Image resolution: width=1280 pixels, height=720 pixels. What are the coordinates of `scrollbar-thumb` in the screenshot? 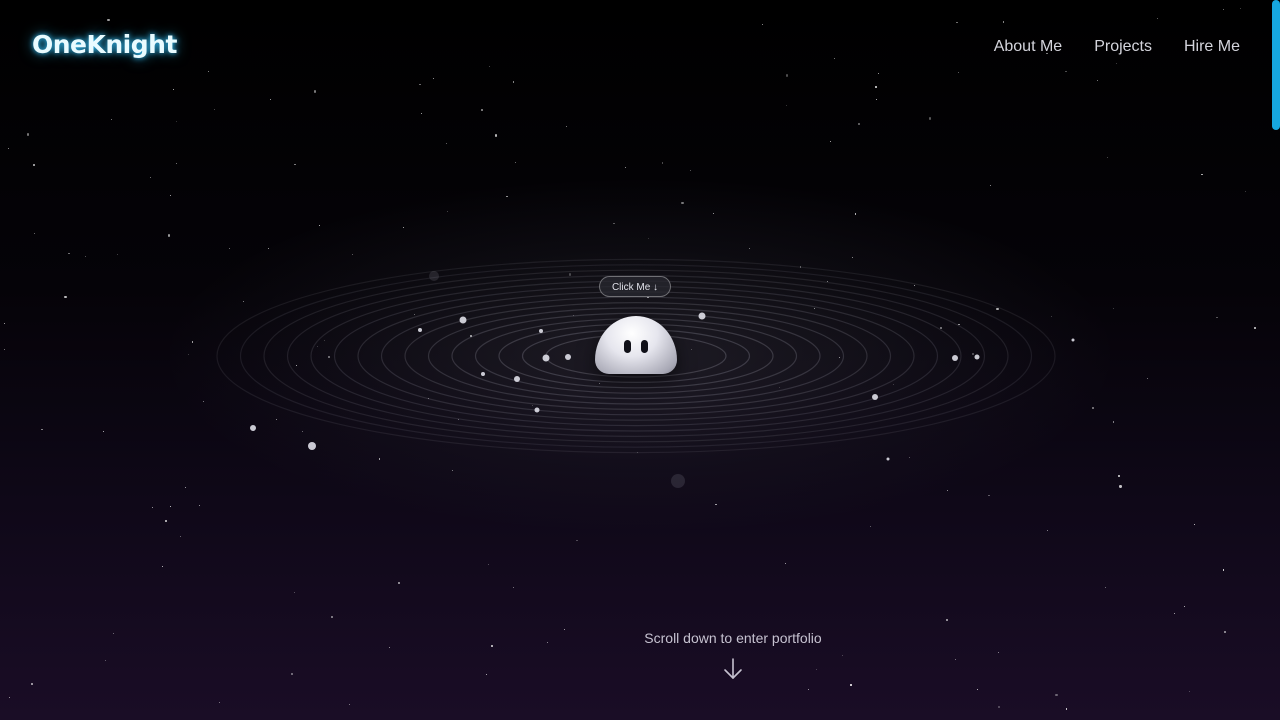 It's located at (1276, 65).